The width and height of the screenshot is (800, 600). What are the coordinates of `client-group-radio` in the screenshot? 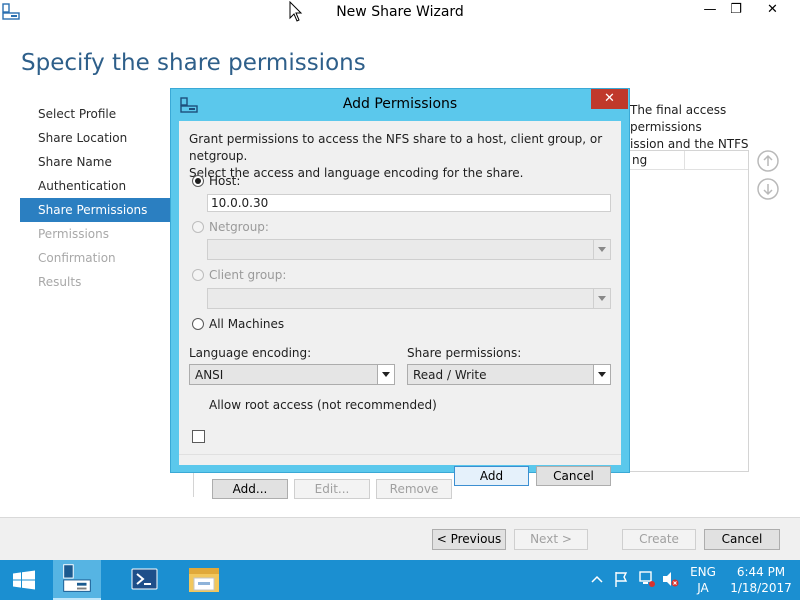 It's located at (198, 275).